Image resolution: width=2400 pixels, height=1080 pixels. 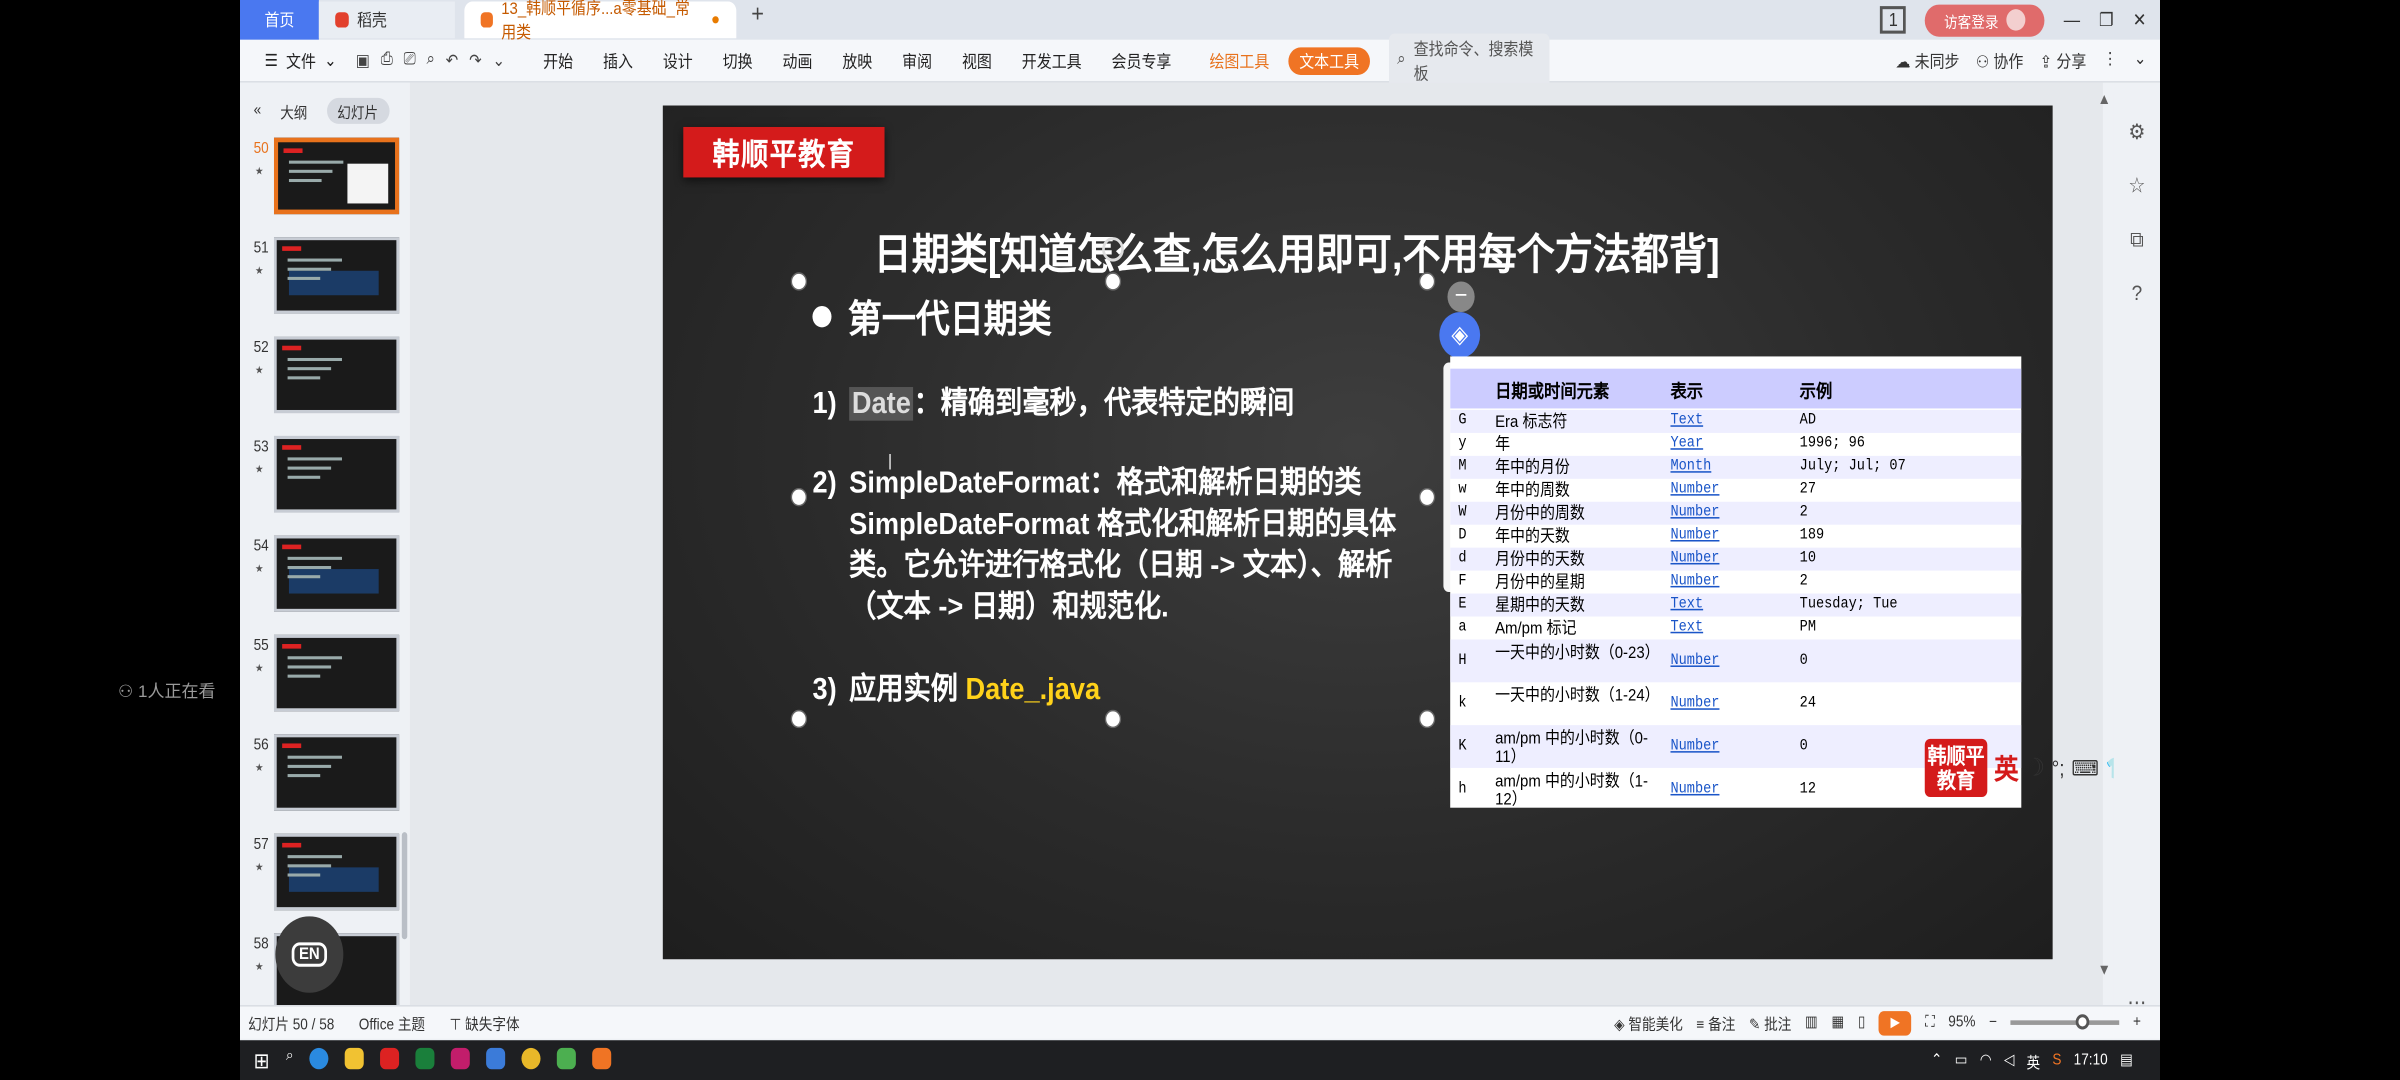 I want to click on menu-member: 会员专享, so click(x=1142, y=60).